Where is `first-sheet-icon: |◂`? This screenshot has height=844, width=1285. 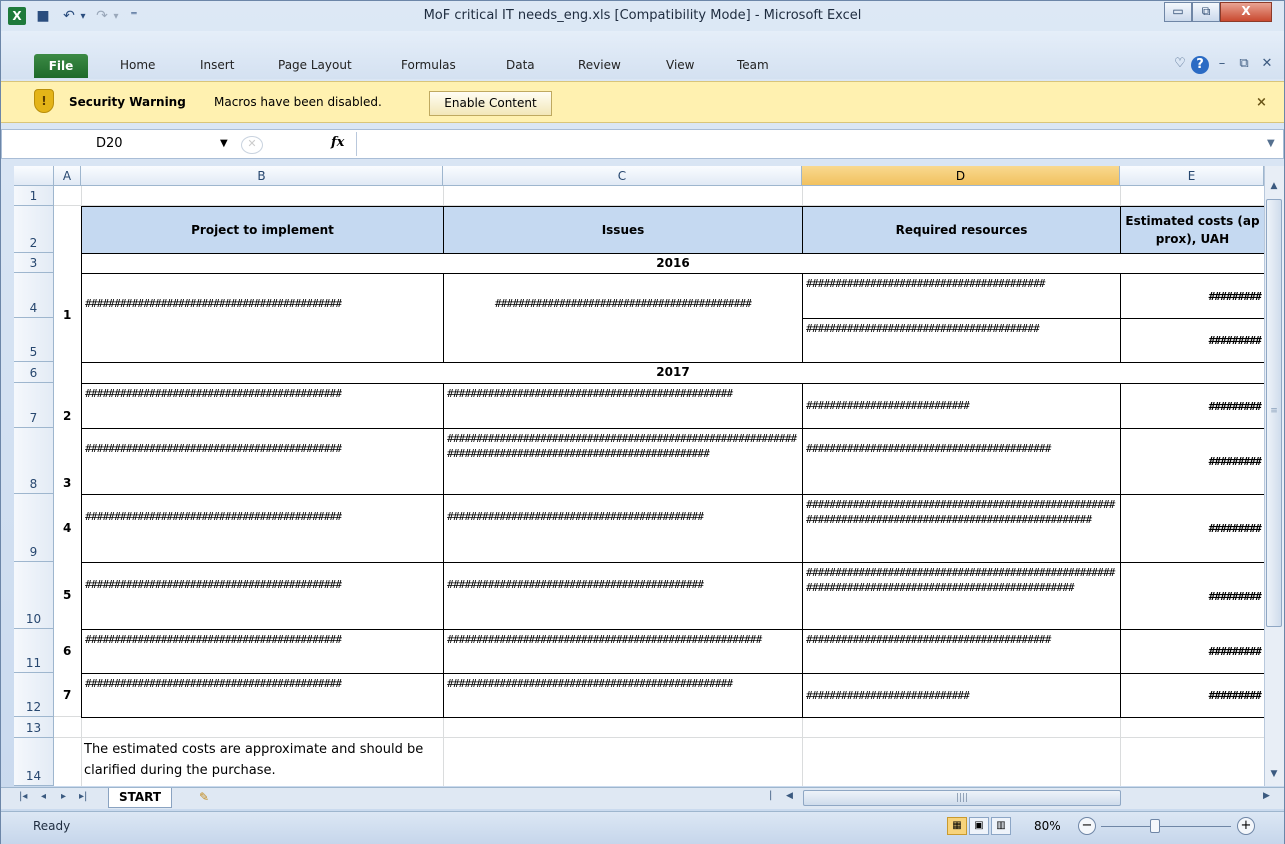 first-sheet-icon: |◂ is located at coordinates (23, 796).